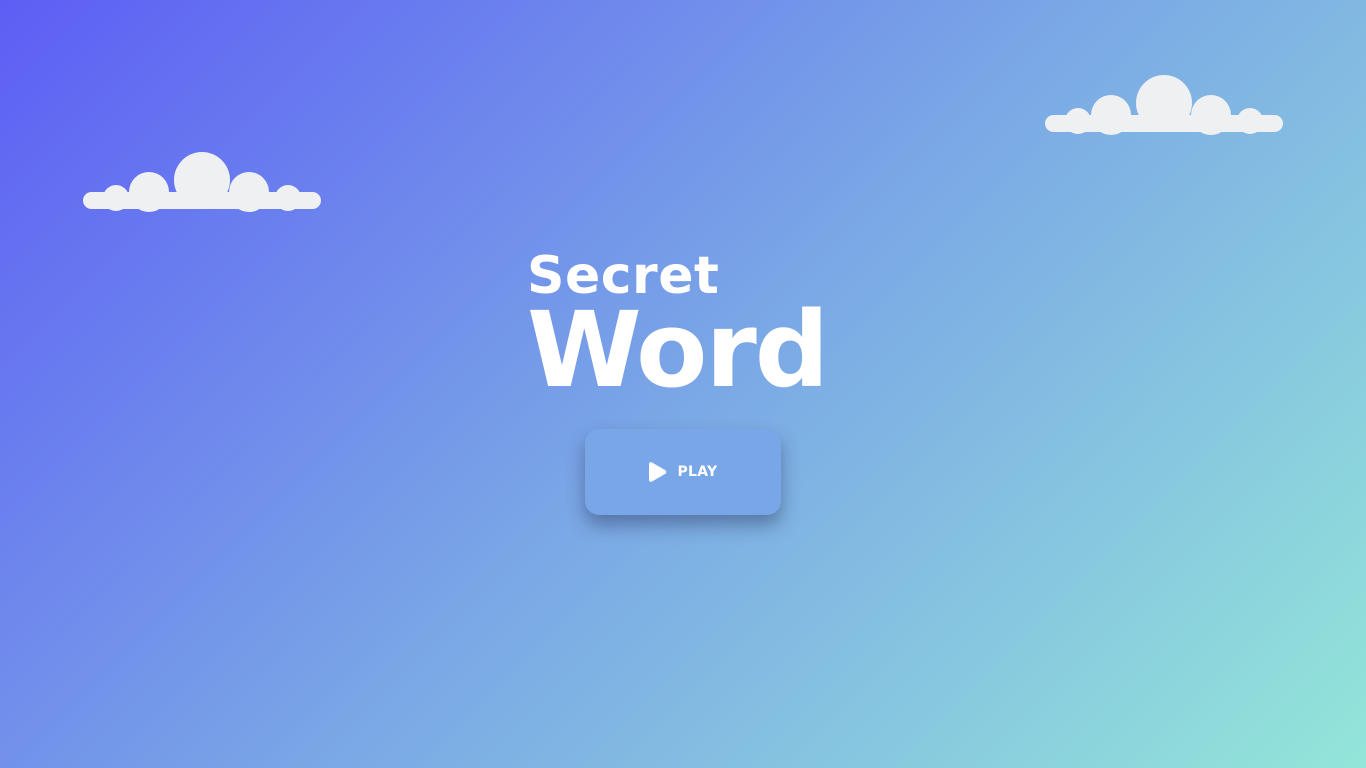 The width and height of the screenshot is (1366, 768). I want to click on play-button-label: PLAY, so click(697, 472).